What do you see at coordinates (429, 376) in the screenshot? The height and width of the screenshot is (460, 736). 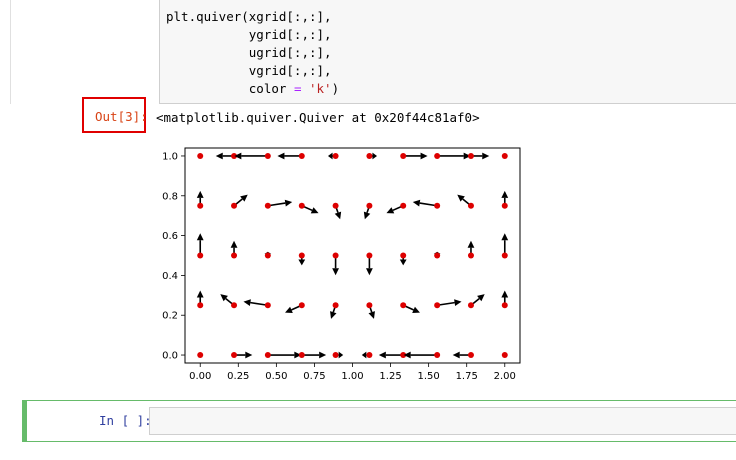 I see `x-tick-label: 1.50` at bounding box center [429, 376].